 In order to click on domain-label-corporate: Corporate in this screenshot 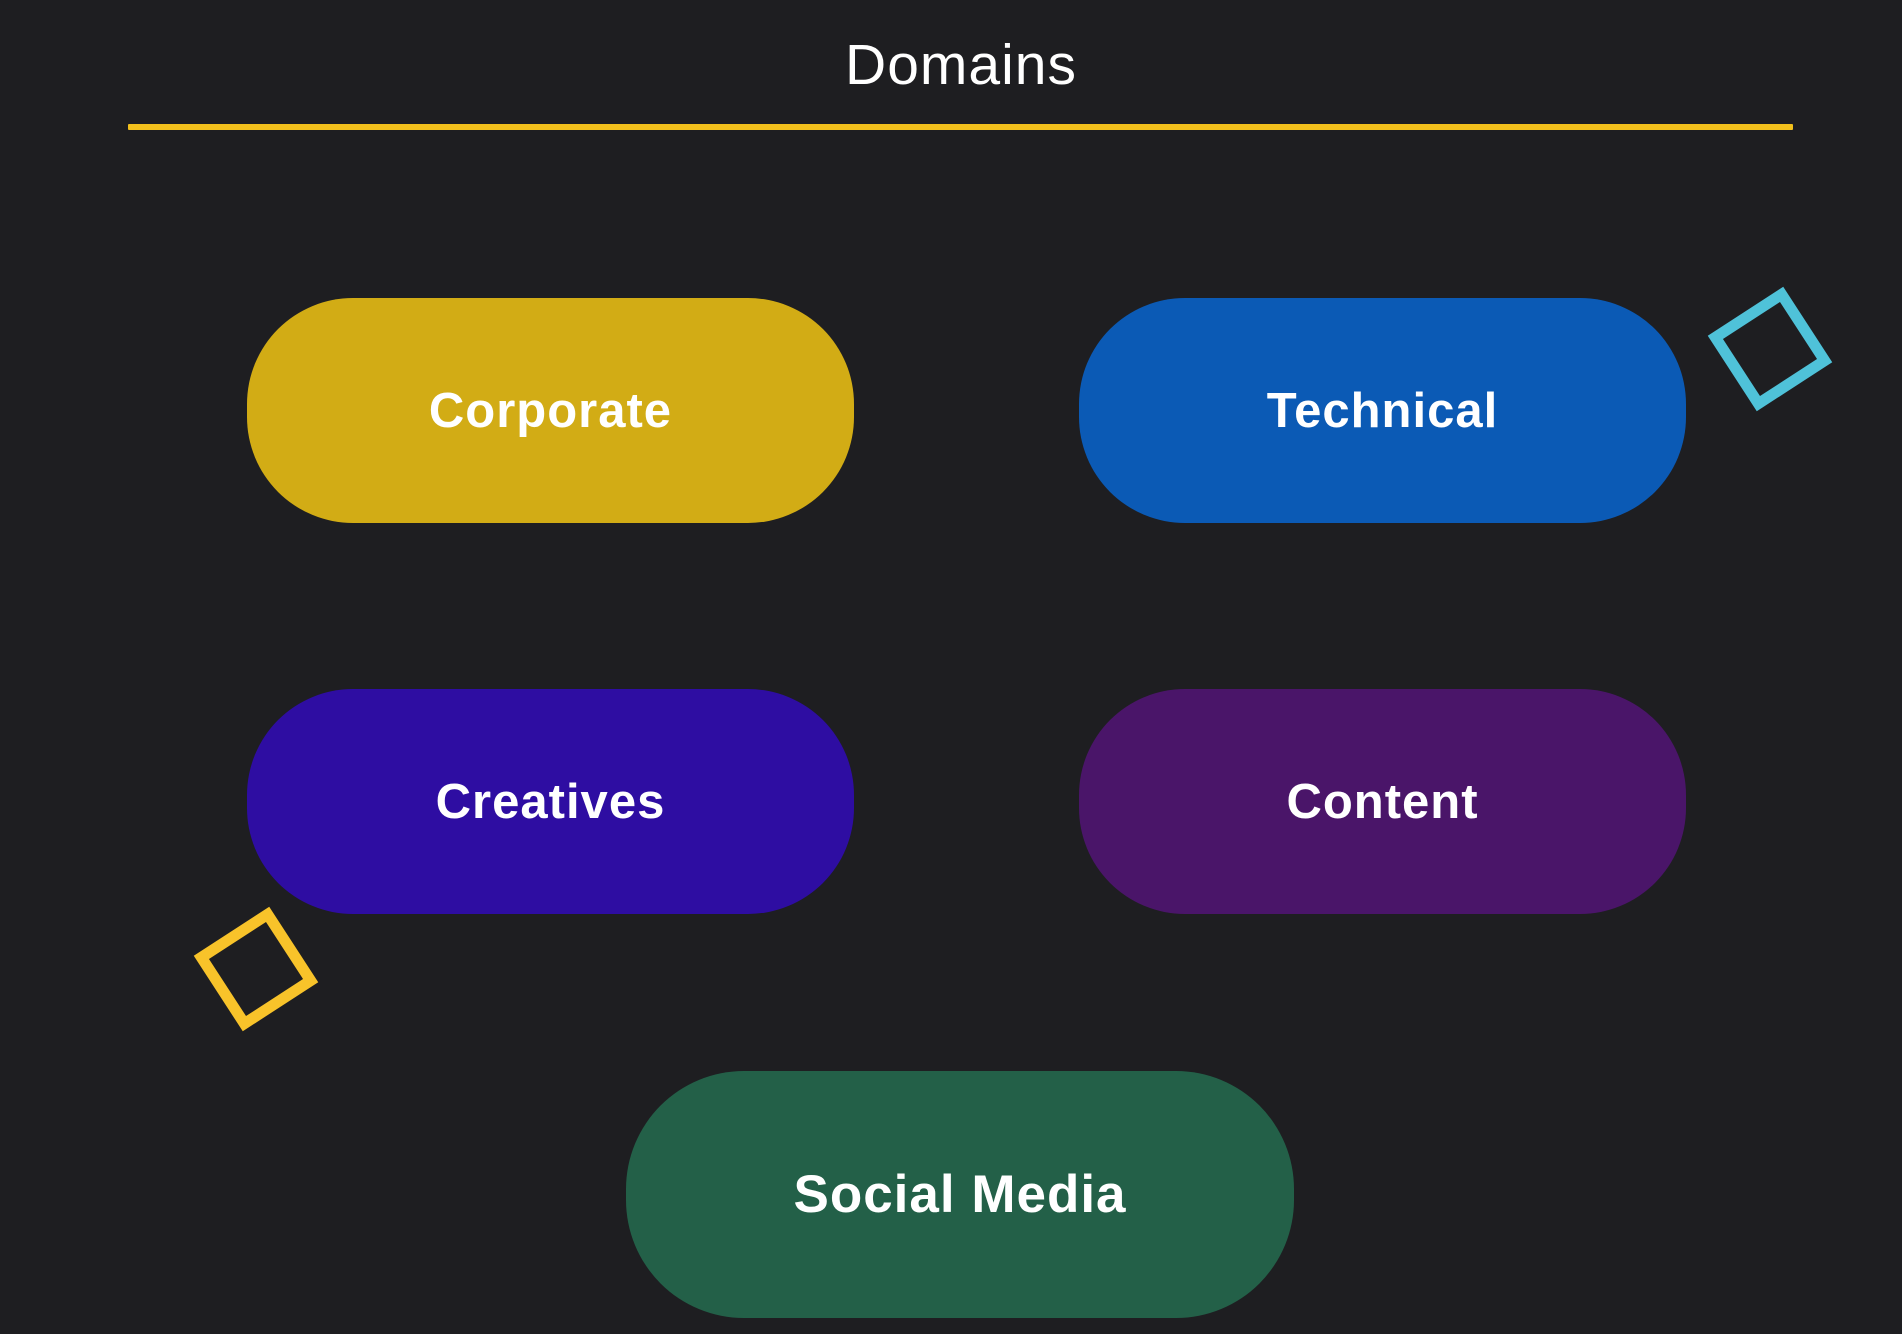, I will do `click(550, 410)`.